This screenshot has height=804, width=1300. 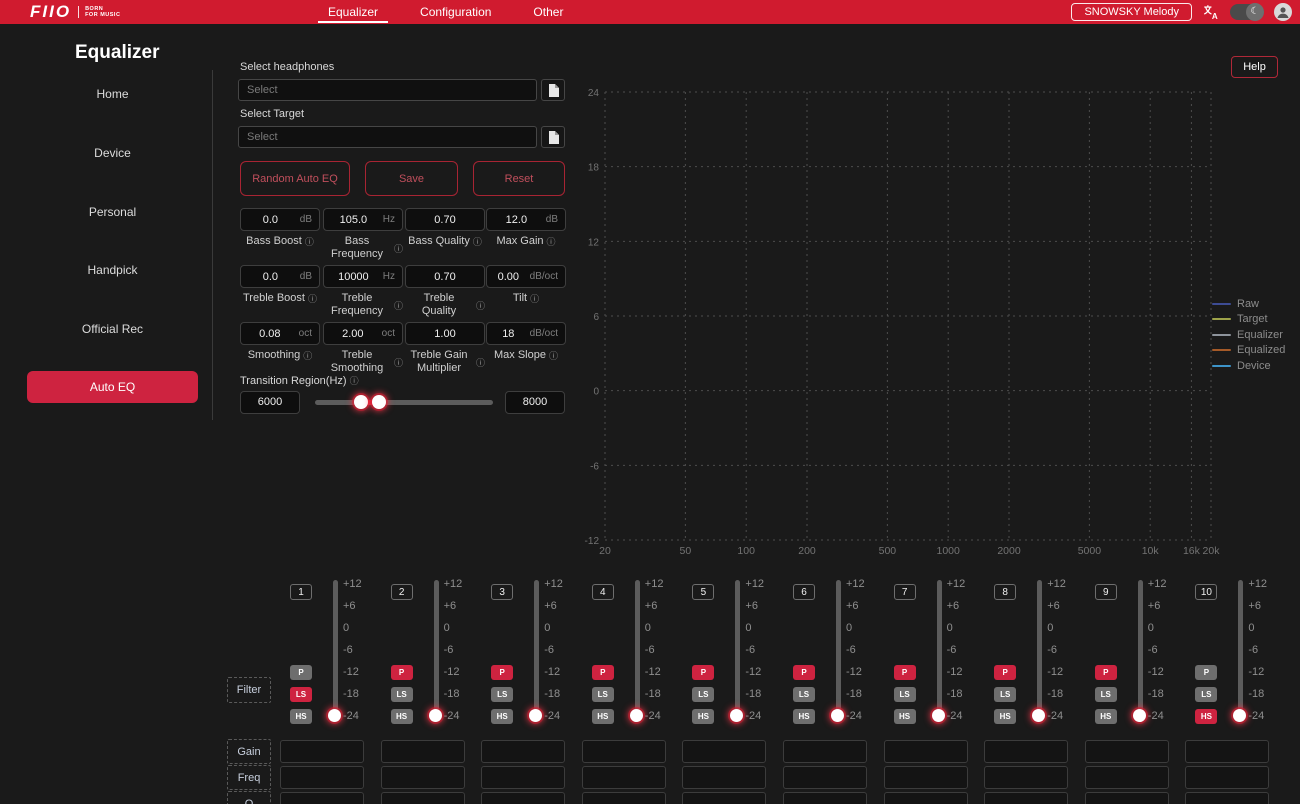 I want to click on param-input: 0.08 oct, so click(x=280, y=333).